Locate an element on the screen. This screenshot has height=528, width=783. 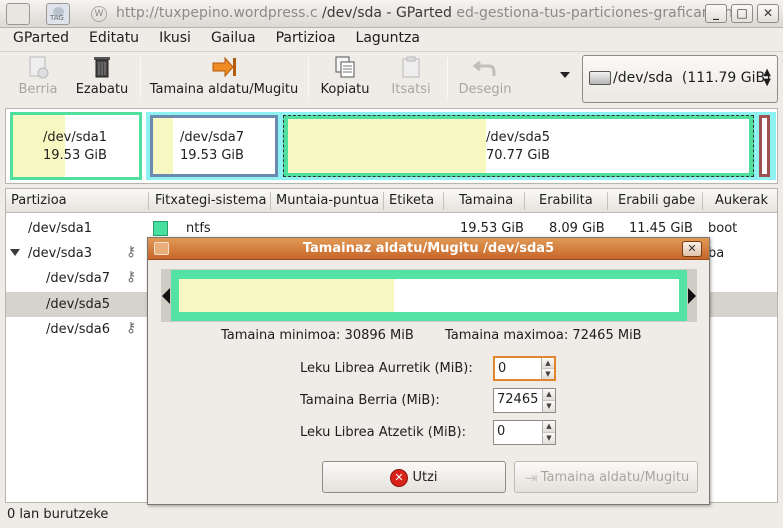
dialog-title: Tamainaz aldatu/Mugitu /dev/sda5 is located at coordinates (428, 248).